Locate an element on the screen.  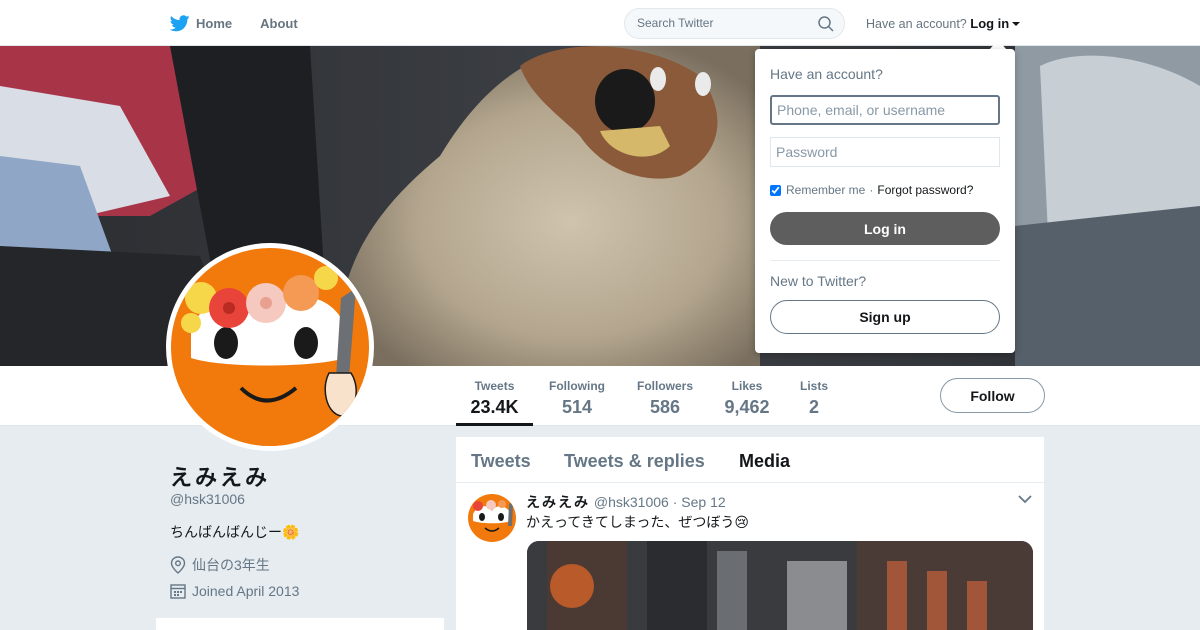
stat-following: Following 514 is located at coordinates (577, 396).